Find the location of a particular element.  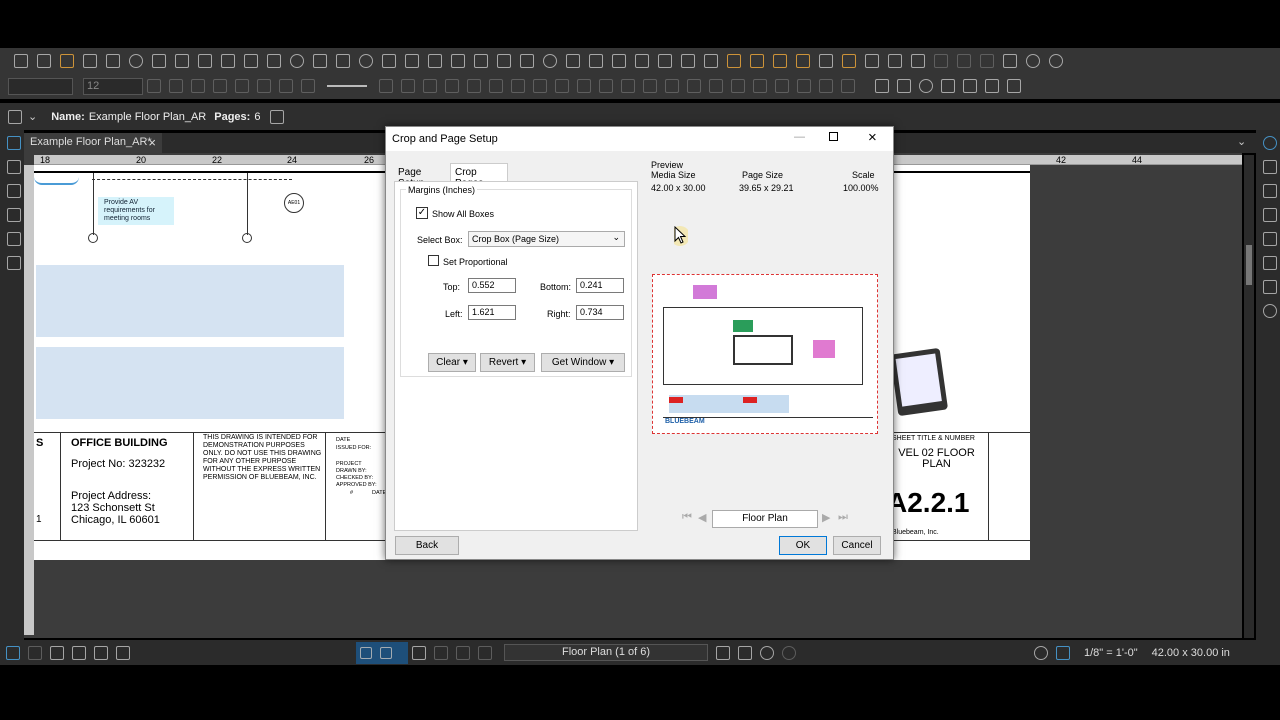

ungroup-icon is located at coordinates (474, 86).